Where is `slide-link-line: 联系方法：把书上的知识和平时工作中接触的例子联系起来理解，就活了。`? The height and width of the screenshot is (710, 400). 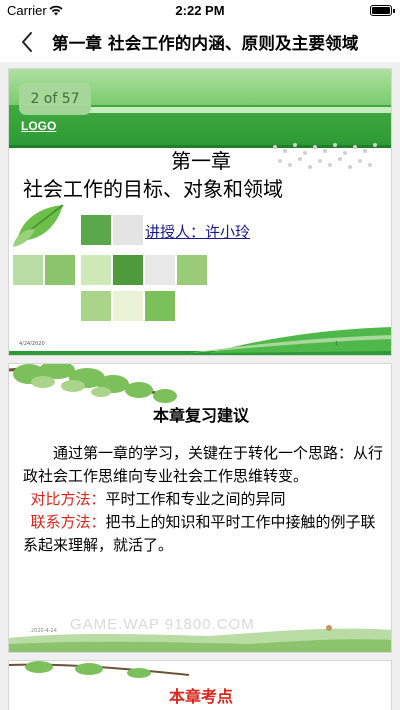
slide-link-line: 联系方法：把书上的知识和平时工作中接触的例子联系起来理解，就活了。 is located at coordinates (203, 534).